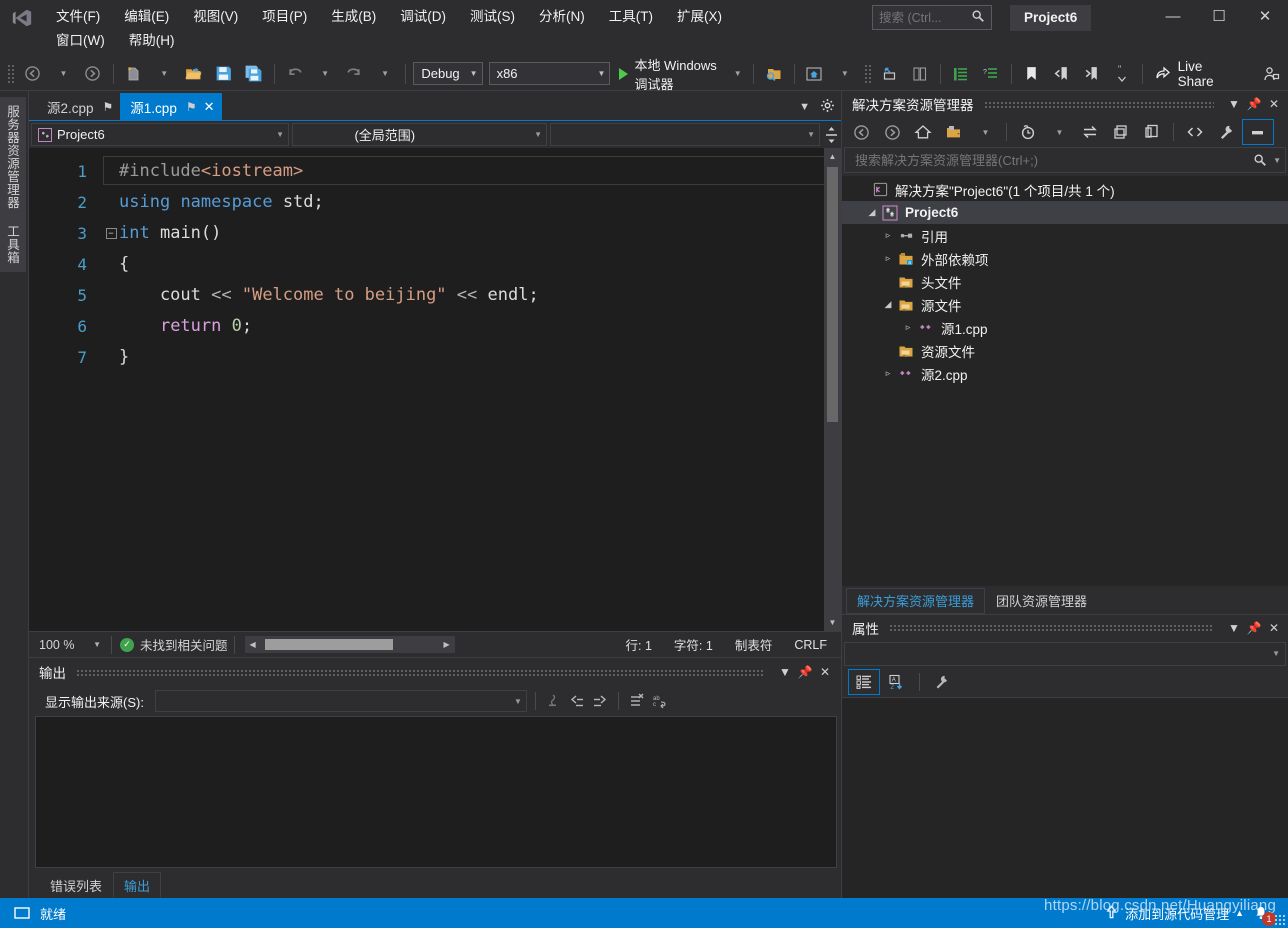  What do you see at coordinates (954, 132) in the screenshot?
I see `pending-changes-icon` at bounding box center [954, 132].